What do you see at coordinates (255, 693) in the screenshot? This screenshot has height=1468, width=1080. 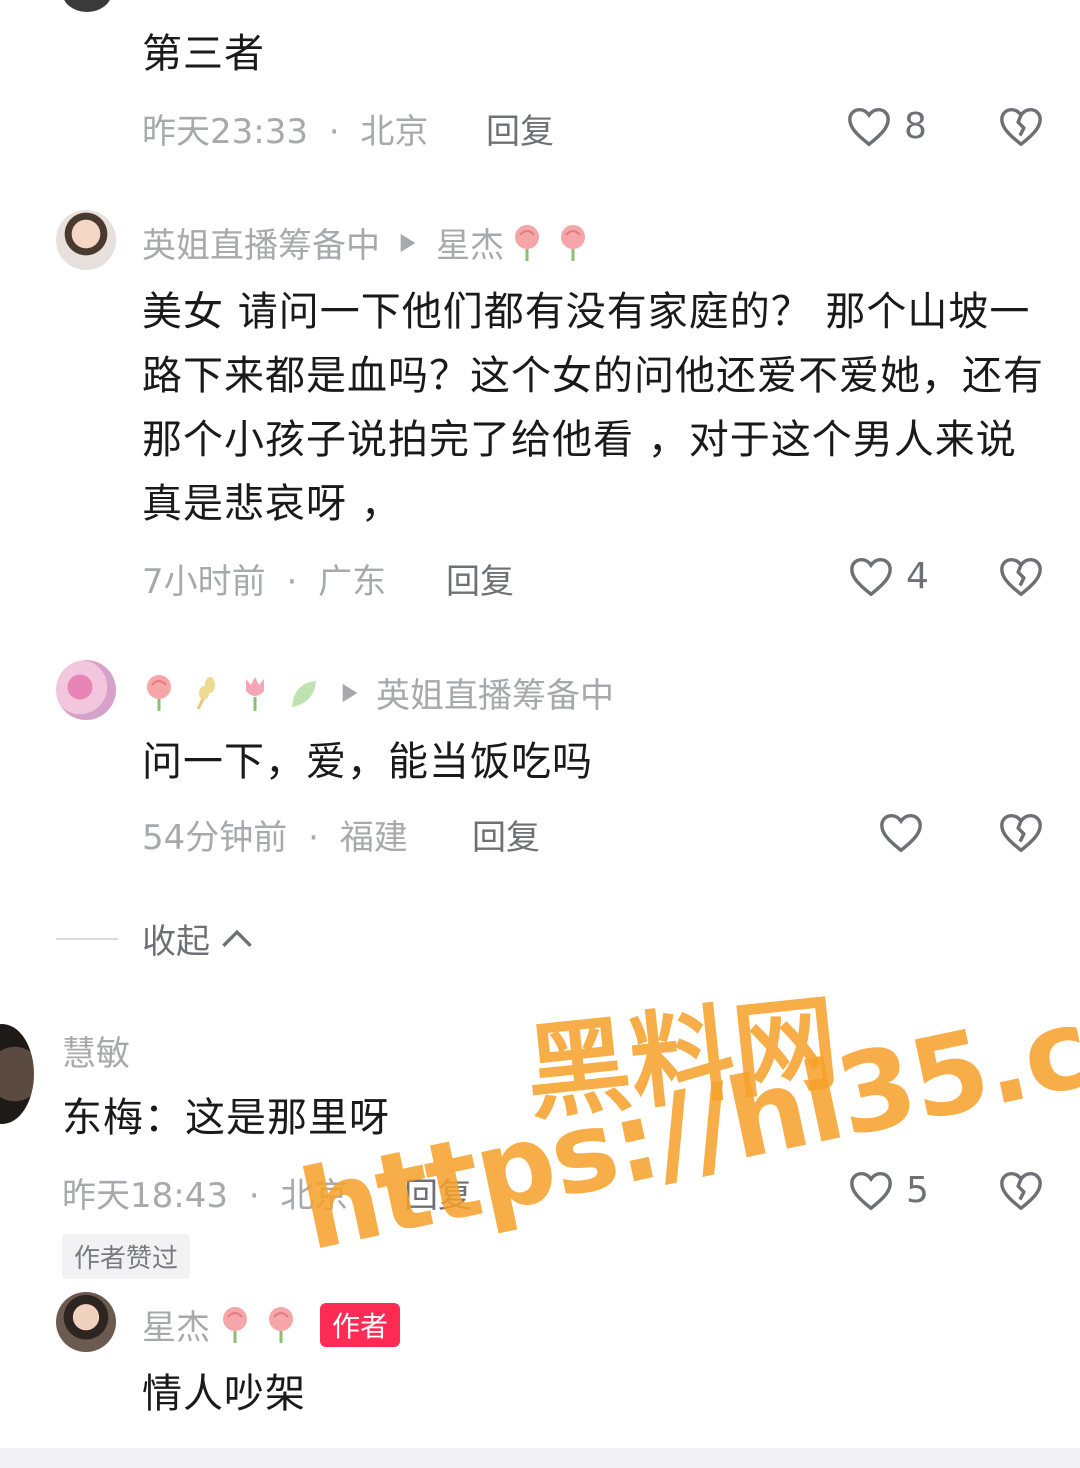 I see `tulip-emoji-icon` at bounding box center [255, 693].